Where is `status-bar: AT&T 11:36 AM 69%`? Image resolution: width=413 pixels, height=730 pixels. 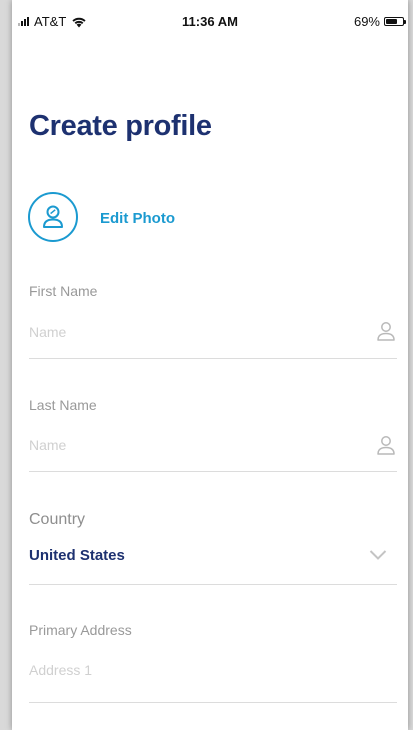 status-bar: AT&T 11:36 AM 69% is located at coordinates (210, 18).